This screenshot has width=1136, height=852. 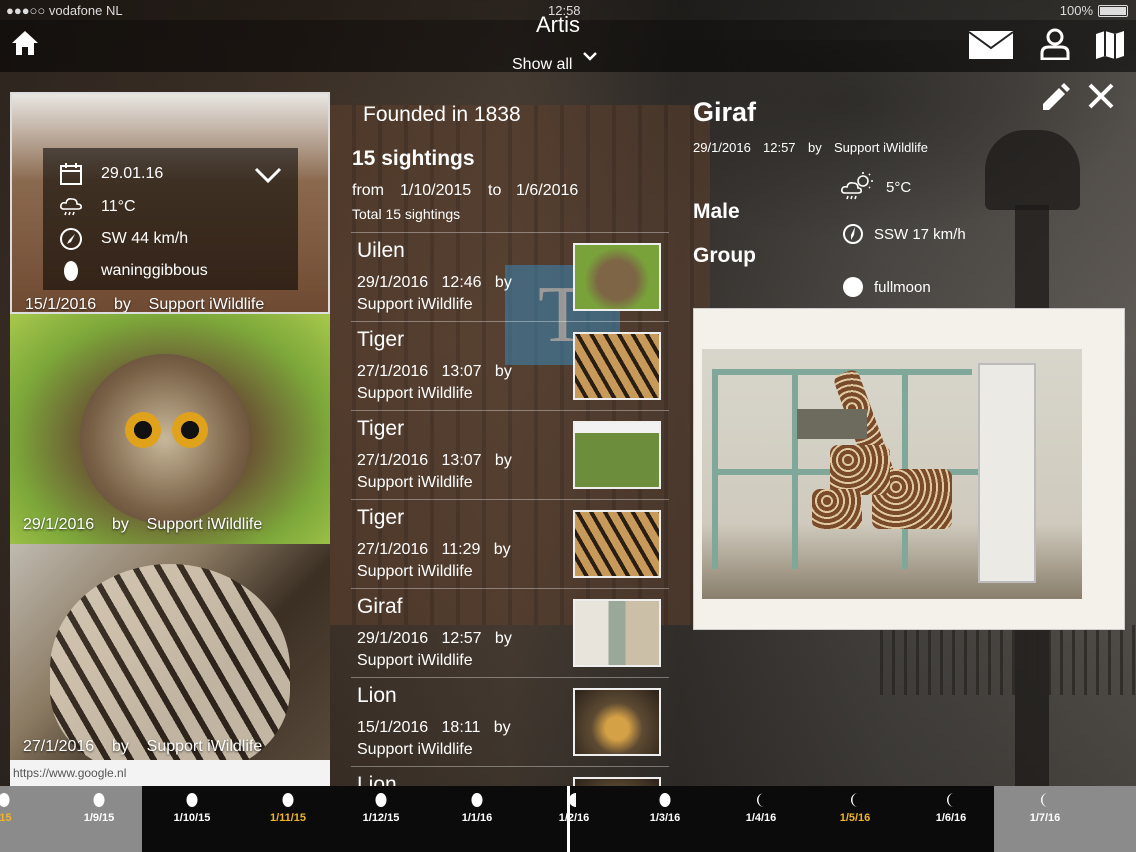 What do you see at coordinates (1110, 45) in the screenshot?
I see `map-icon` at bounding box center [1110, 45].